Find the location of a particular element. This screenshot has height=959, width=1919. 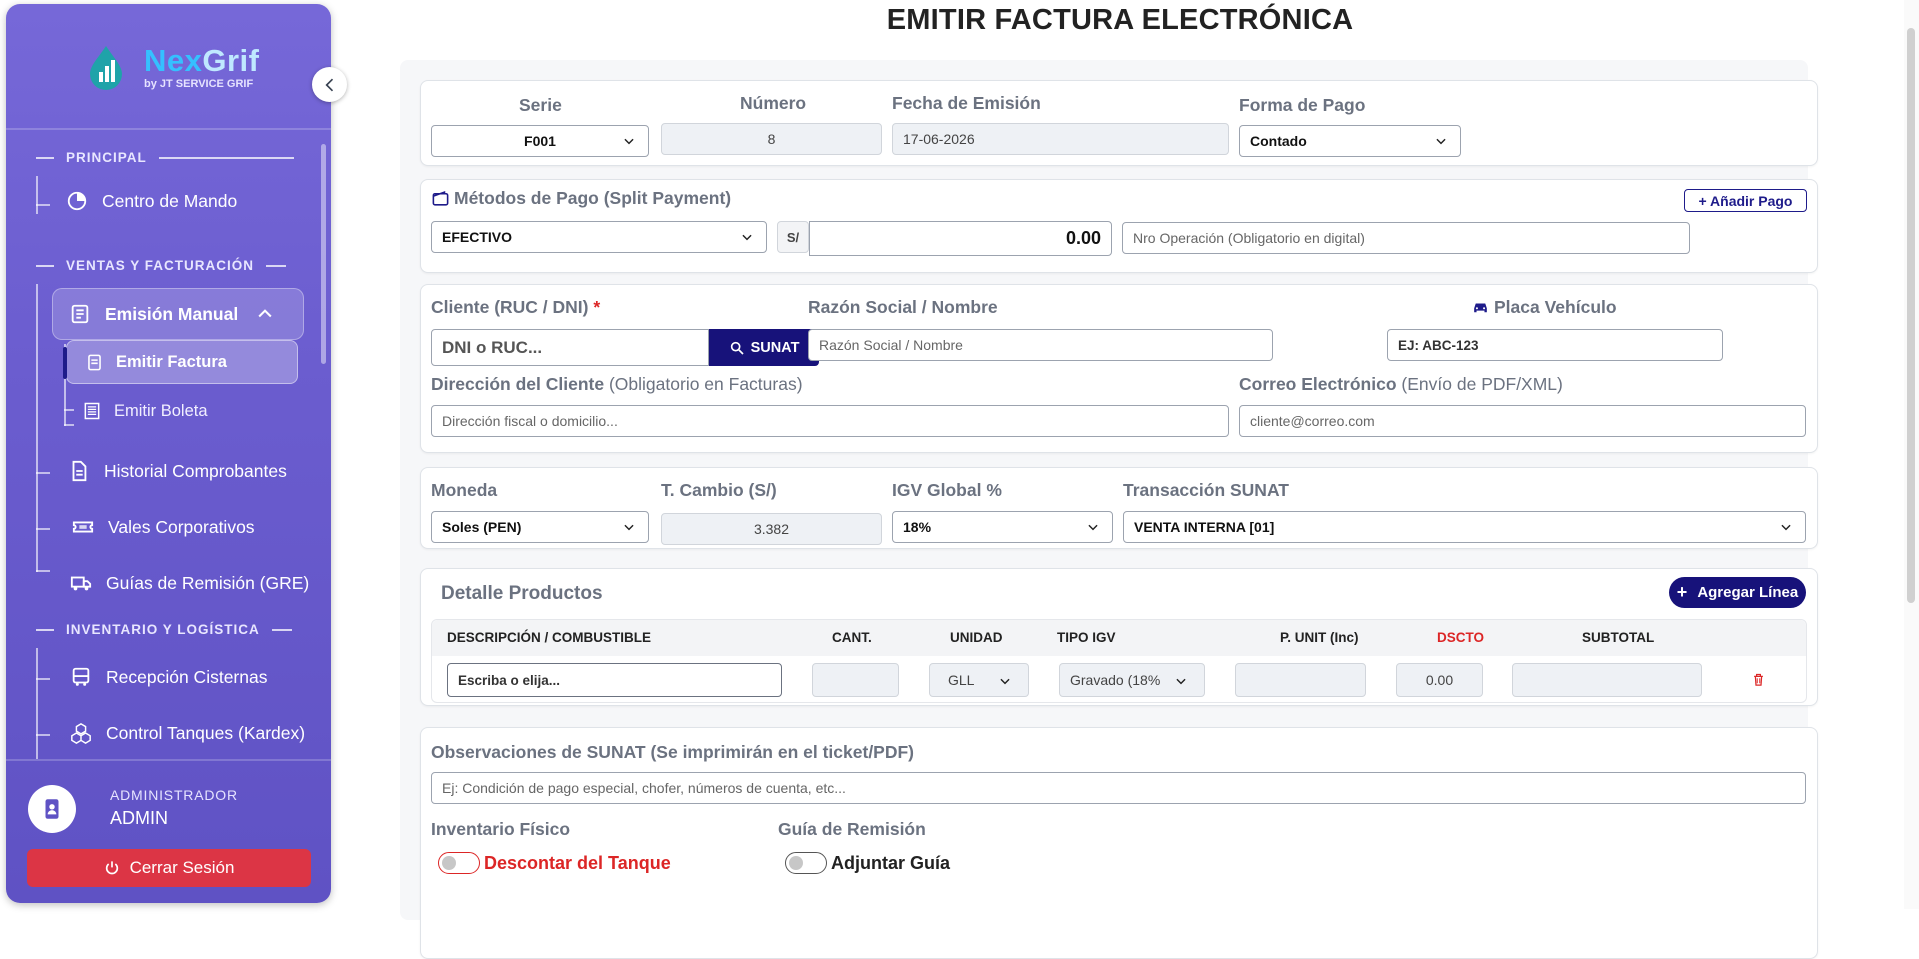

document-icon is located at coordinates (94, 362).